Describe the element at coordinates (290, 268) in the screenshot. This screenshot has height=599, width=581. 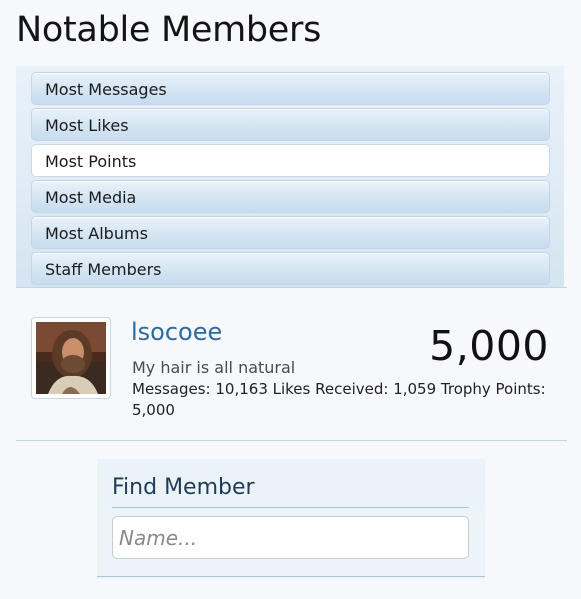
I see `tab-staff-members: Staff Members` at that location.